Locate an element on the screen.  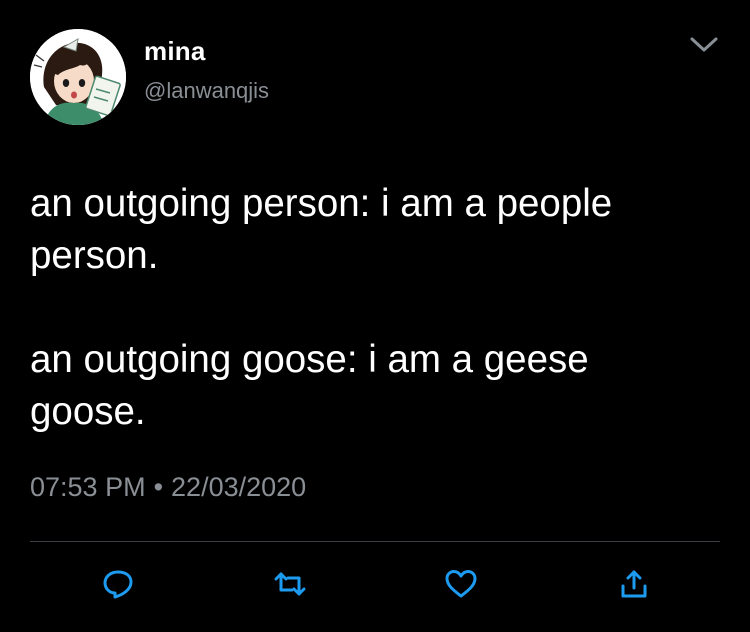
retweet-icon is located at coordinates (290, 584).